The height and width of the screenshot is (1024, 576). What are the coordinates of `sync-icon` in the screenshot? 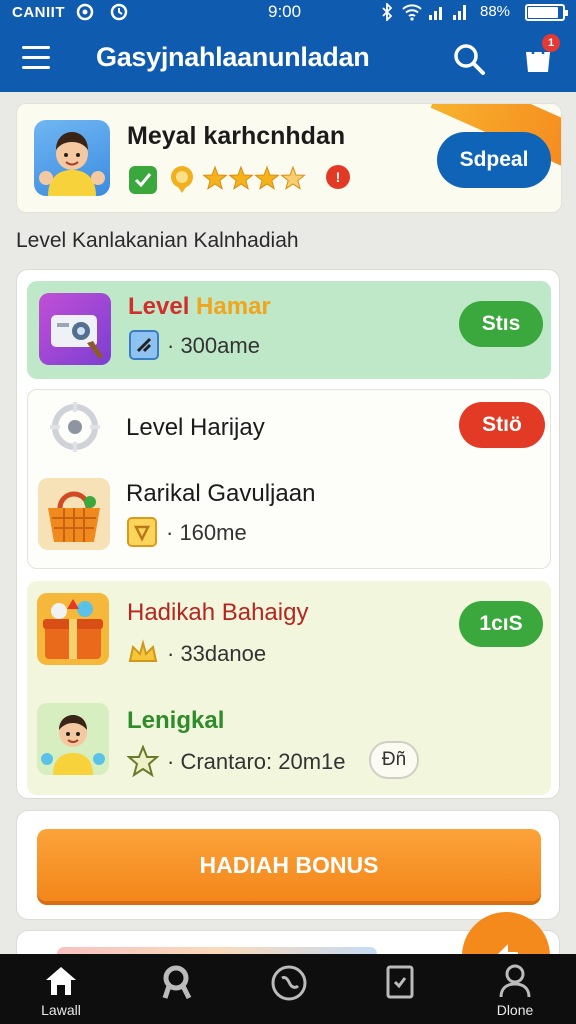 It's located at (85, 12).